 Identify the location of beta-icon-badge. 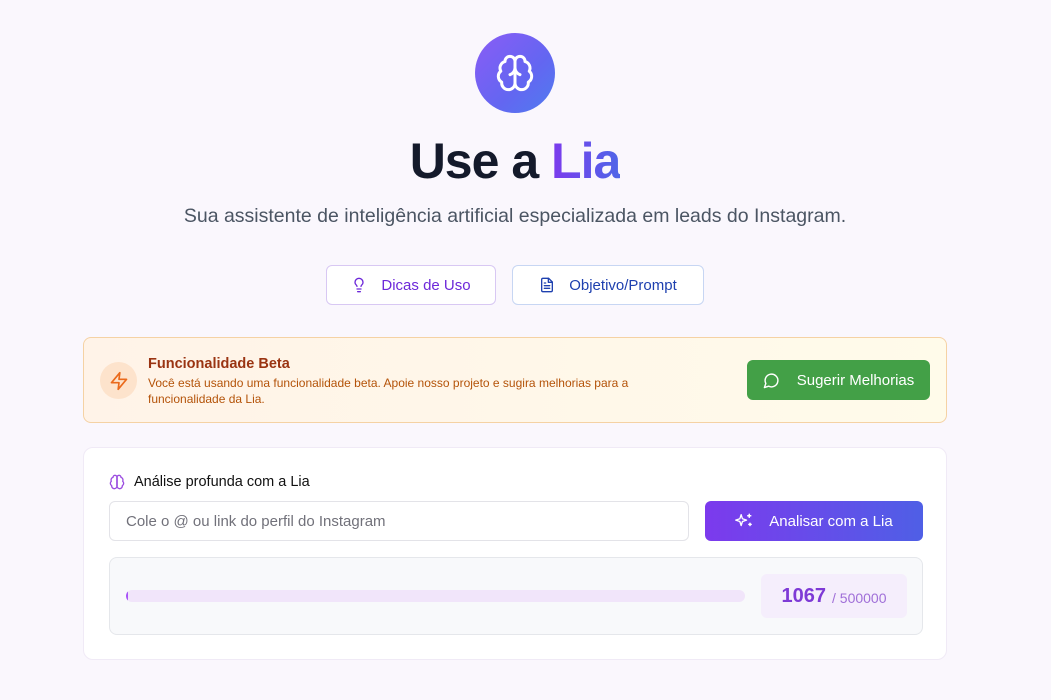
(118, 380).